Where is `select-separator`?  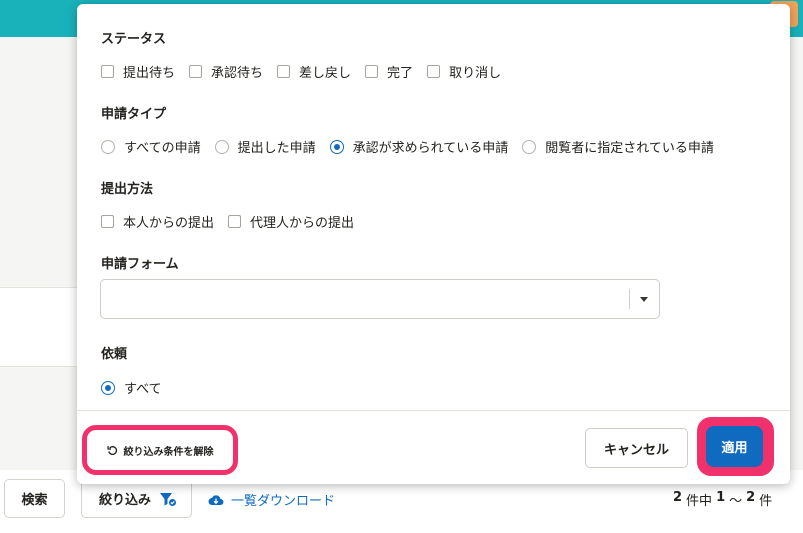 select-separator is located at coordinates (629, 299).